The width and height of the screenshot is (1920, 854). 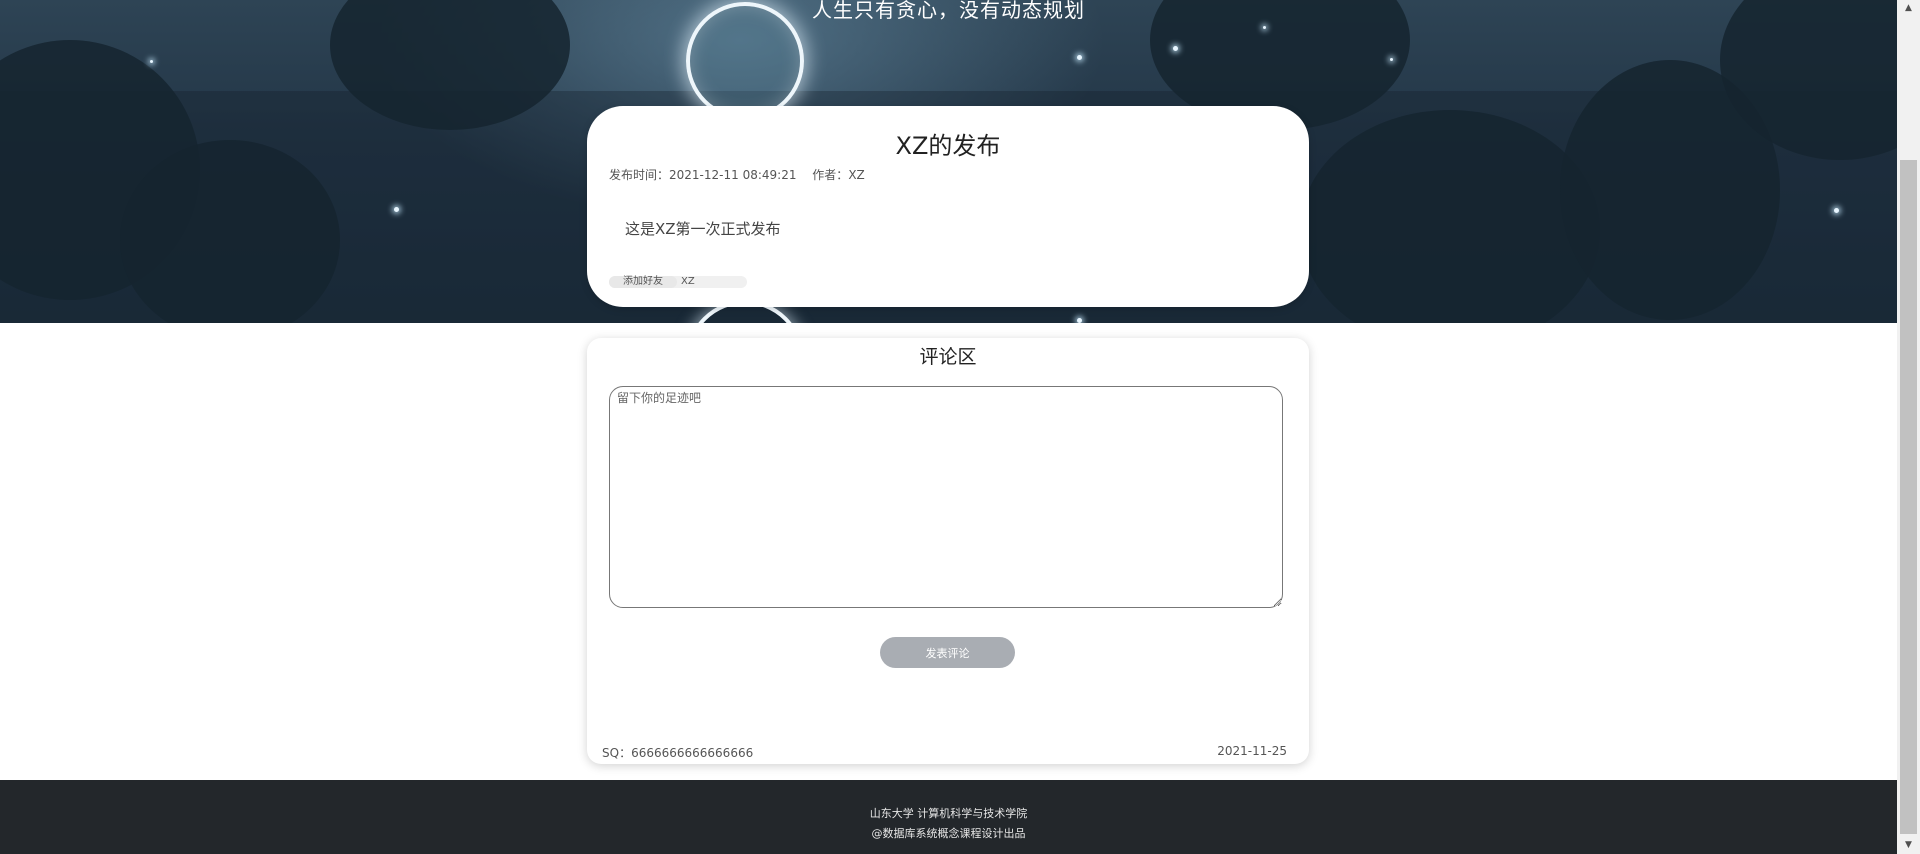 What do you see at coordinates (733, 175) in the screenshot?
I see `publish-time-value: 2021-12-11 08:49:21` at bounding box center [733, 175].